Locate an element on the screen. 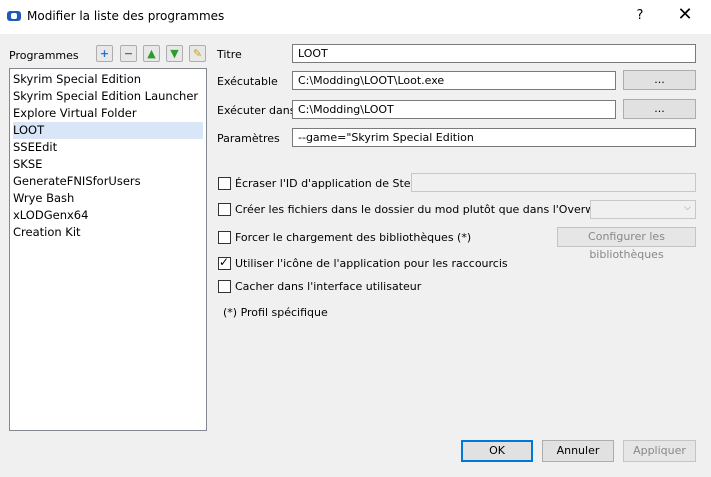 This screenshot has width=711, height=477. parameters-label: Paramètres is located at coordinates (248, 138).